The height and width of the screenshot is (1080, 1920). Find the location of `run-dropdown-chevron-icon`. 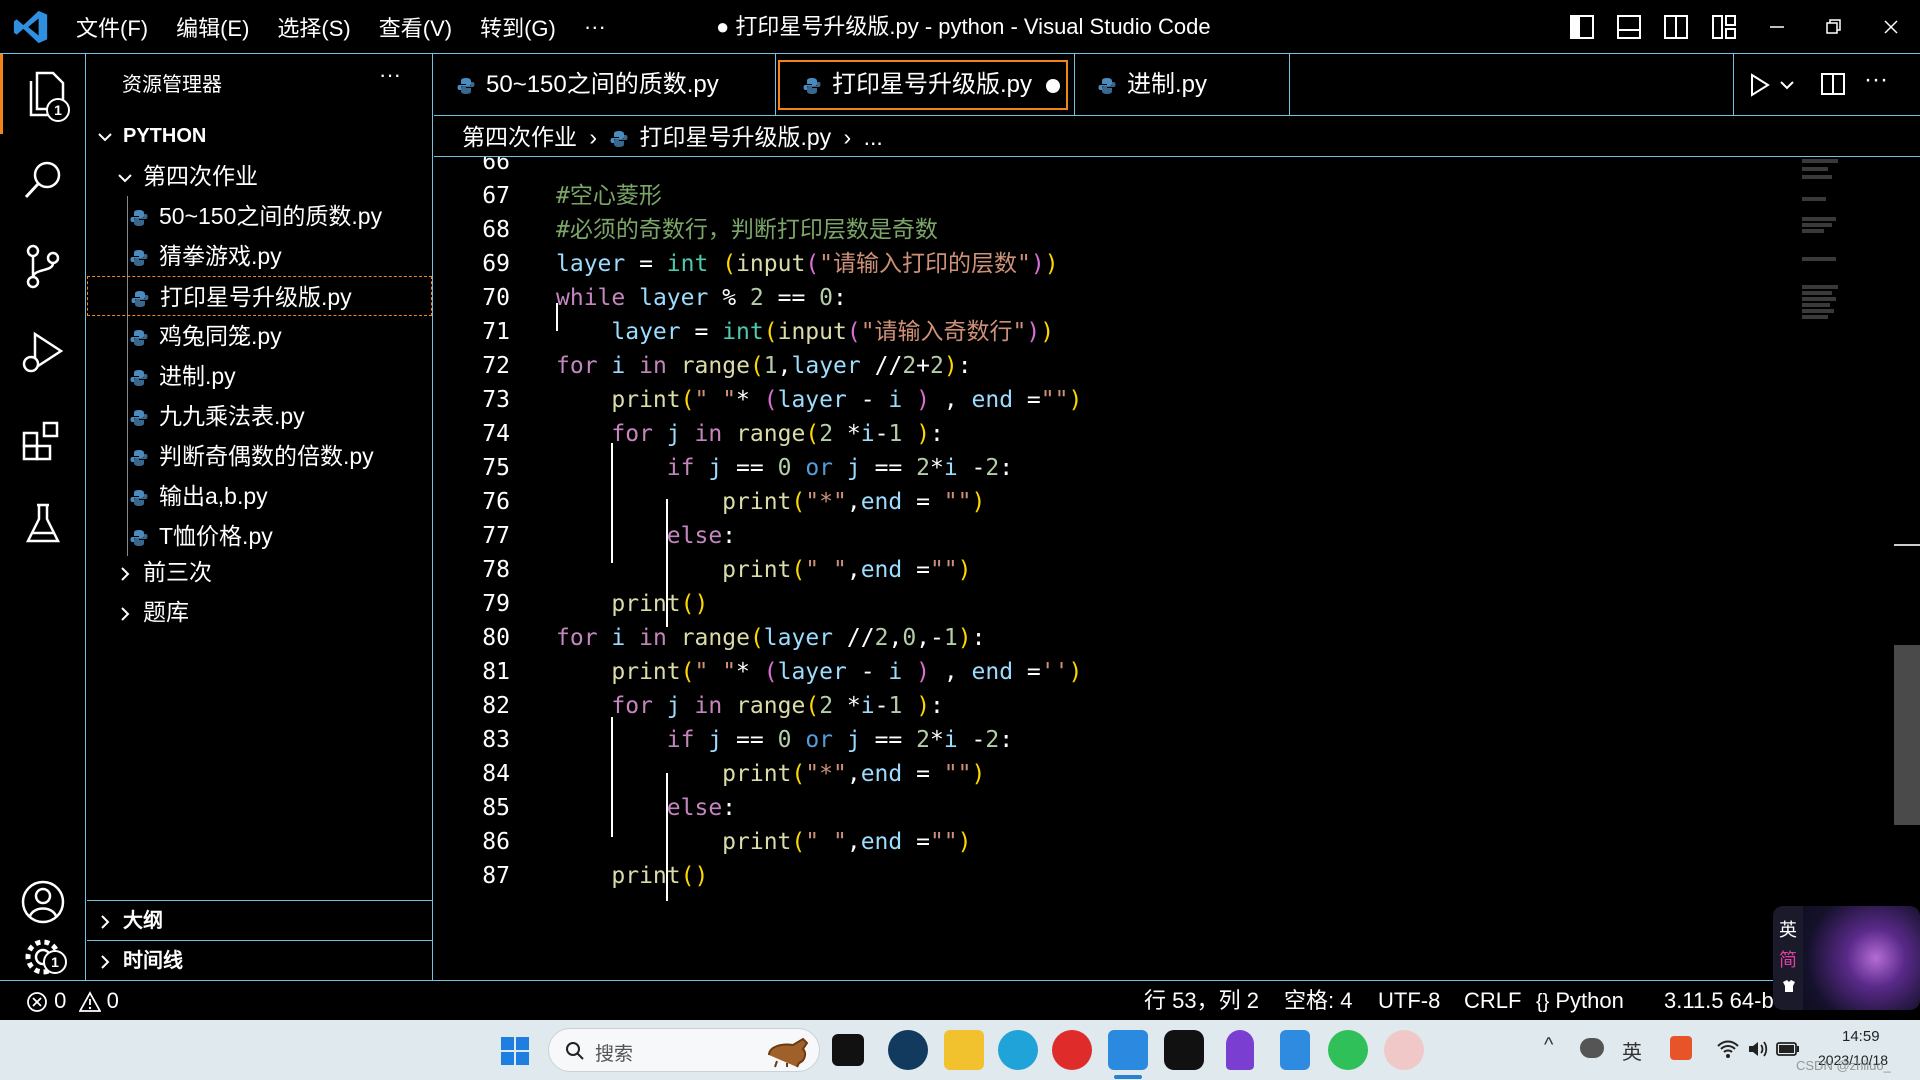

run-dropdown-chevron-icon is located at coordinates (1787, 85).